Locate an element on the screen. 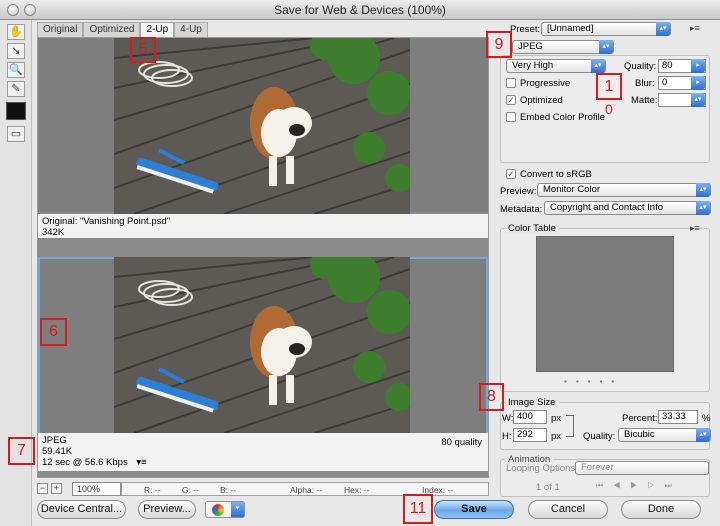  optimized-quality-note: 80 quality is located at coordinates (461, 442).